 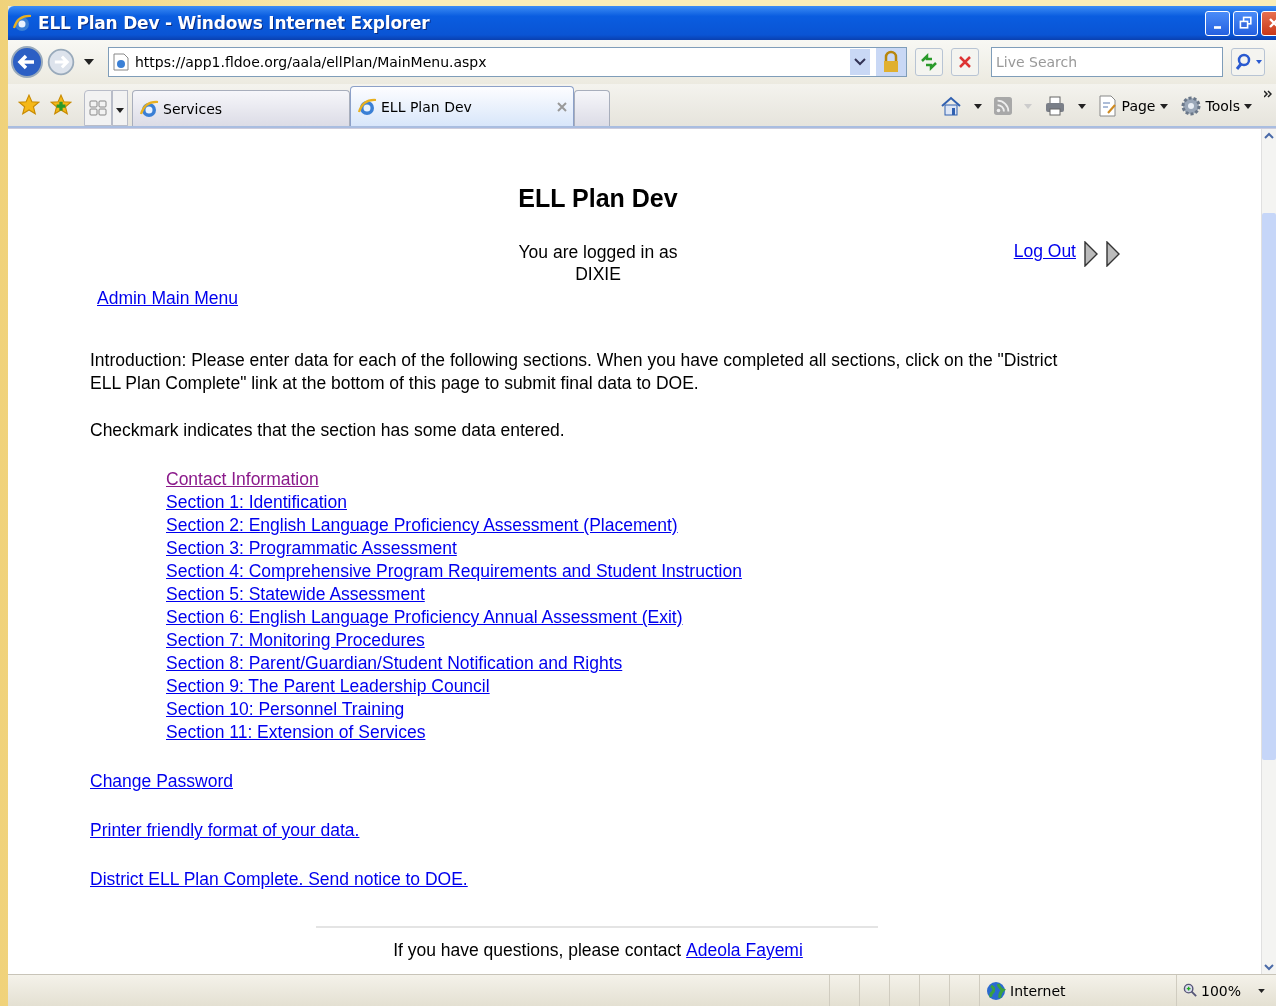 I want to click on gear-icon, so click(x=1190, y=106).